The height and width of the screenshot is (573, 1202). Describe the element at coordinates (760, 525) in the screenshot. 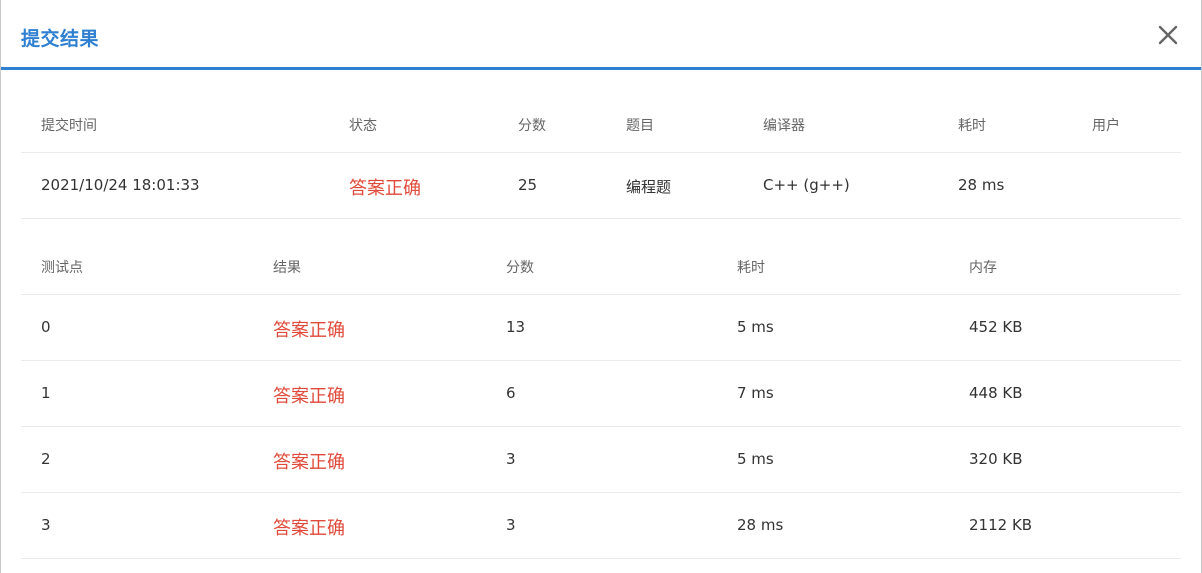

I see `testcase-time: 28 ms` at that location.